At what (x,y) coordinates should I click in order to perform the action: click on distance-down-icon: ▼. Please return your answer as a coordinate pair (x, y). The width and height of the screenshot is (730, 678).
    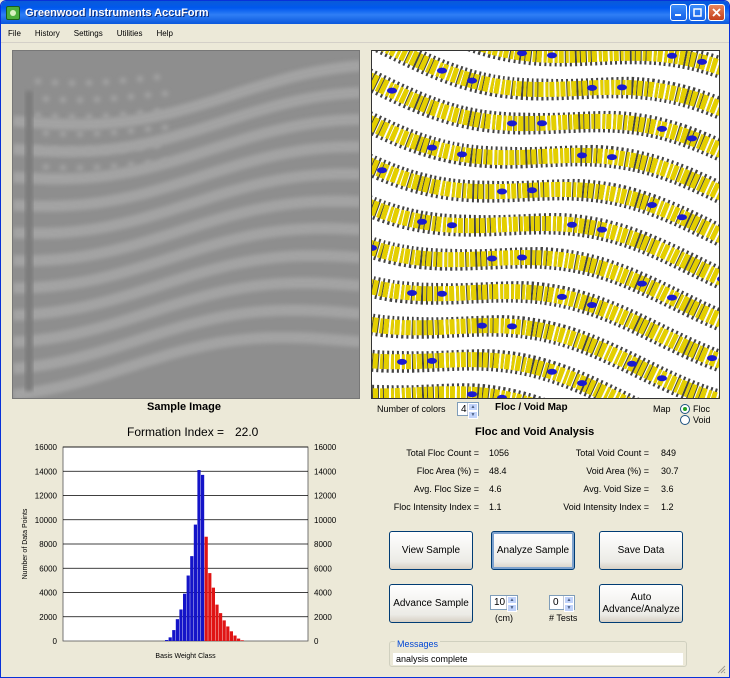
    Looking at the image, I should click on (512, 608).